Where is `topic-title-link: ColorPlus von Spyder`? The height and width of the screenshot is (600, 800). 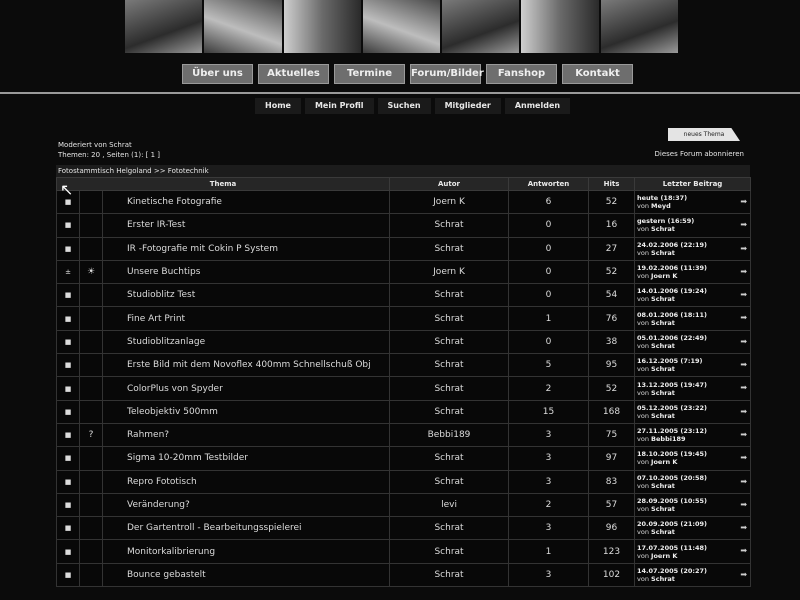 topic-title-link: ColorPlus von Spyder is located at coordinates (246, 388).